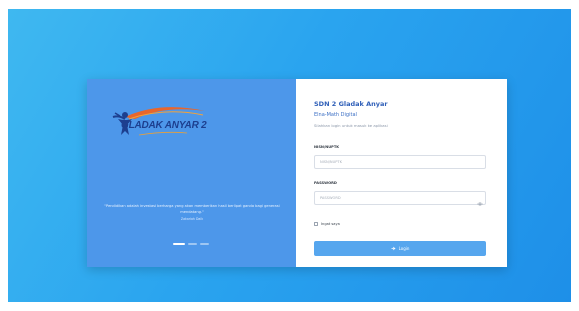  I want to click on remember-label: Ingat saya, so click(330, 224).